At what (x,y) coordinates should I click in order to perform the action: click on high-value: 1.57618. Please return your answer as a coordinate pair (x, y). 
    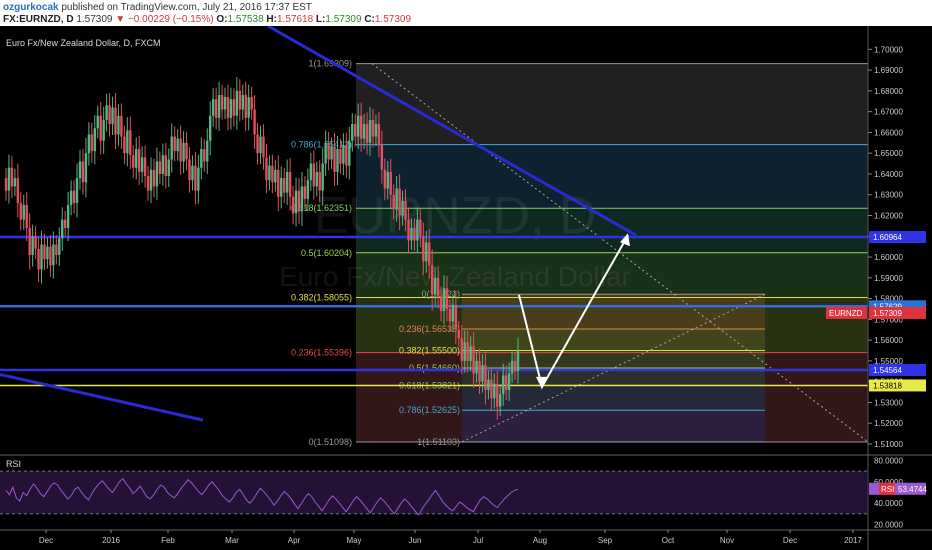
    Looking at the image, I should click on (295, 19).